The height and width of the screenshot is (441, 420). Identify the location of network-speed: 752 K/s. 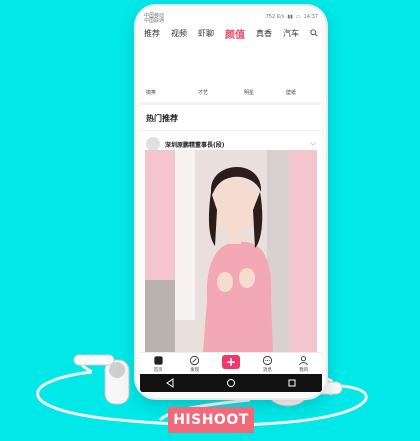
(275, 17).